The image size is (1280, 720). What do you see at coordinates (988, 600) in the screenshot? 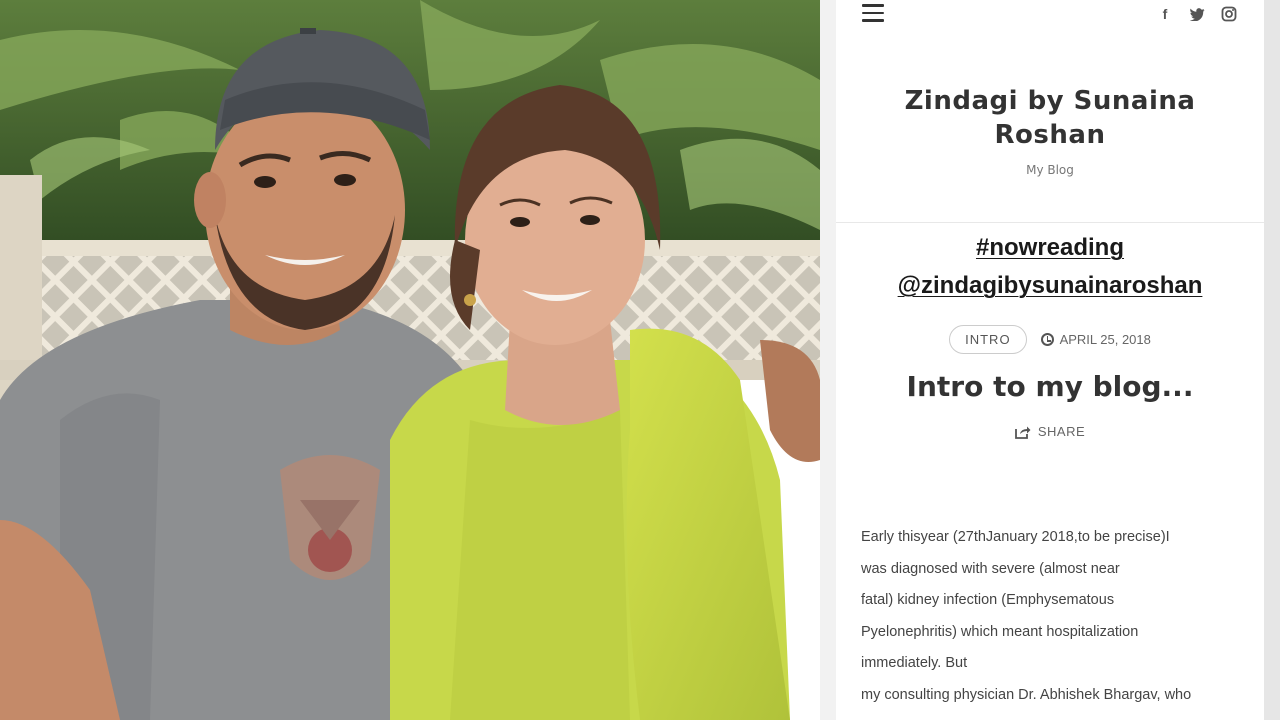
I see `post-body-line: fatal) kidney infection (Emphysematous` at bounding box center [988, 600].